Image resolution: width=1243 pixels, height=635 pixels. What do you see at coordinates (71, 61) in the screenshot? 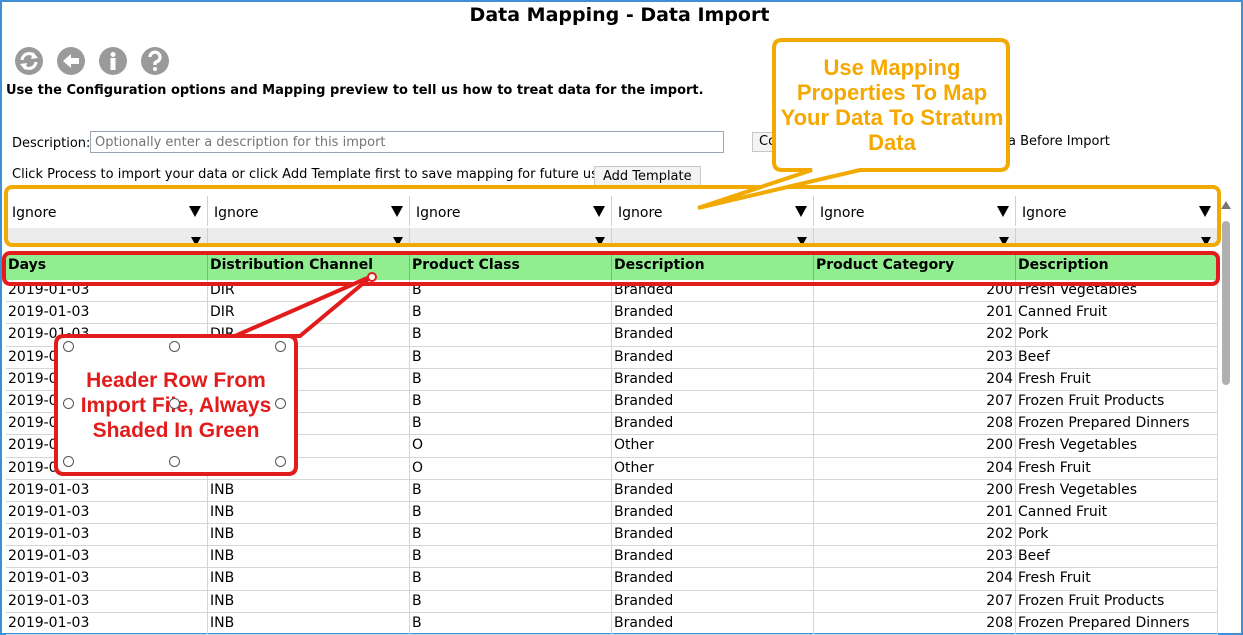
I see `back-icon` at bounding box center [71, 61].